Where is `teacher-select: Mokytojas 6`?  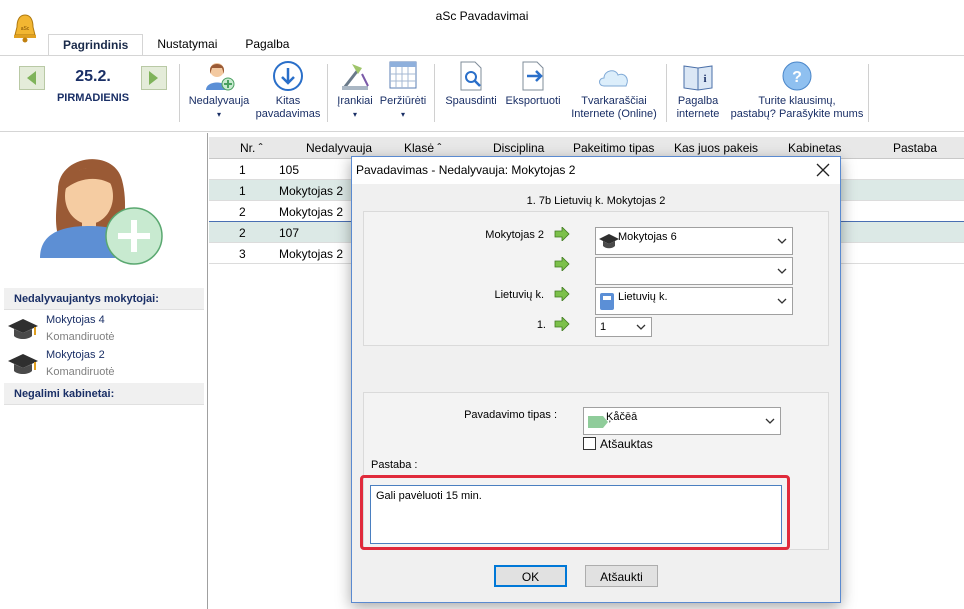 teacher-select: Mokytojas 6 is located at coordinates (694, 241).